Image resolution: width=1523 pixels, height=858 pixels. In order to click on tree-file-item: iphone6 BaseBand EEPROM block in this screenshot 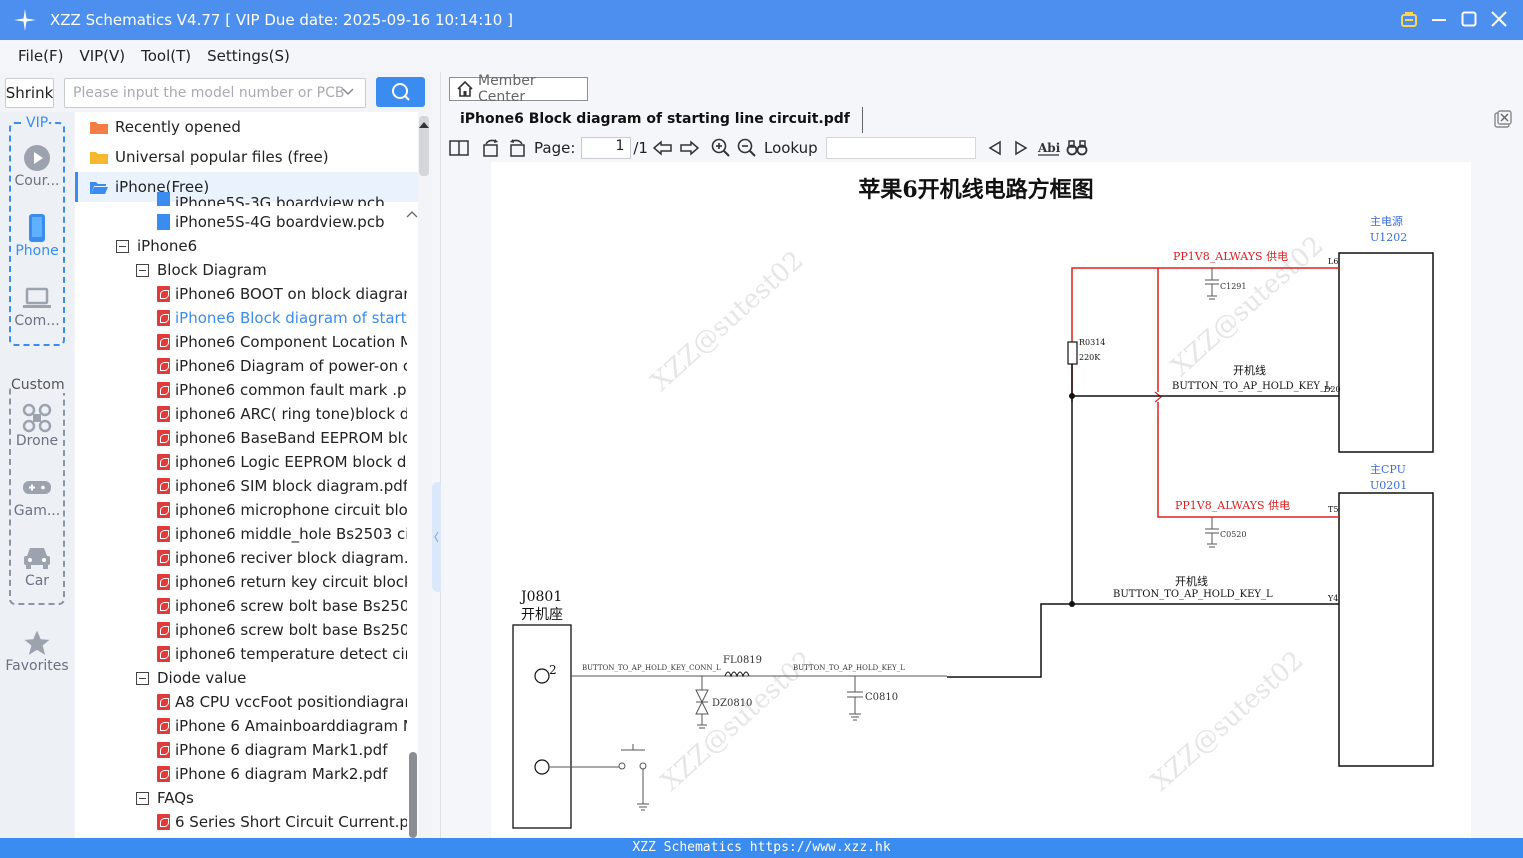, I will do `click(282, 438)`.